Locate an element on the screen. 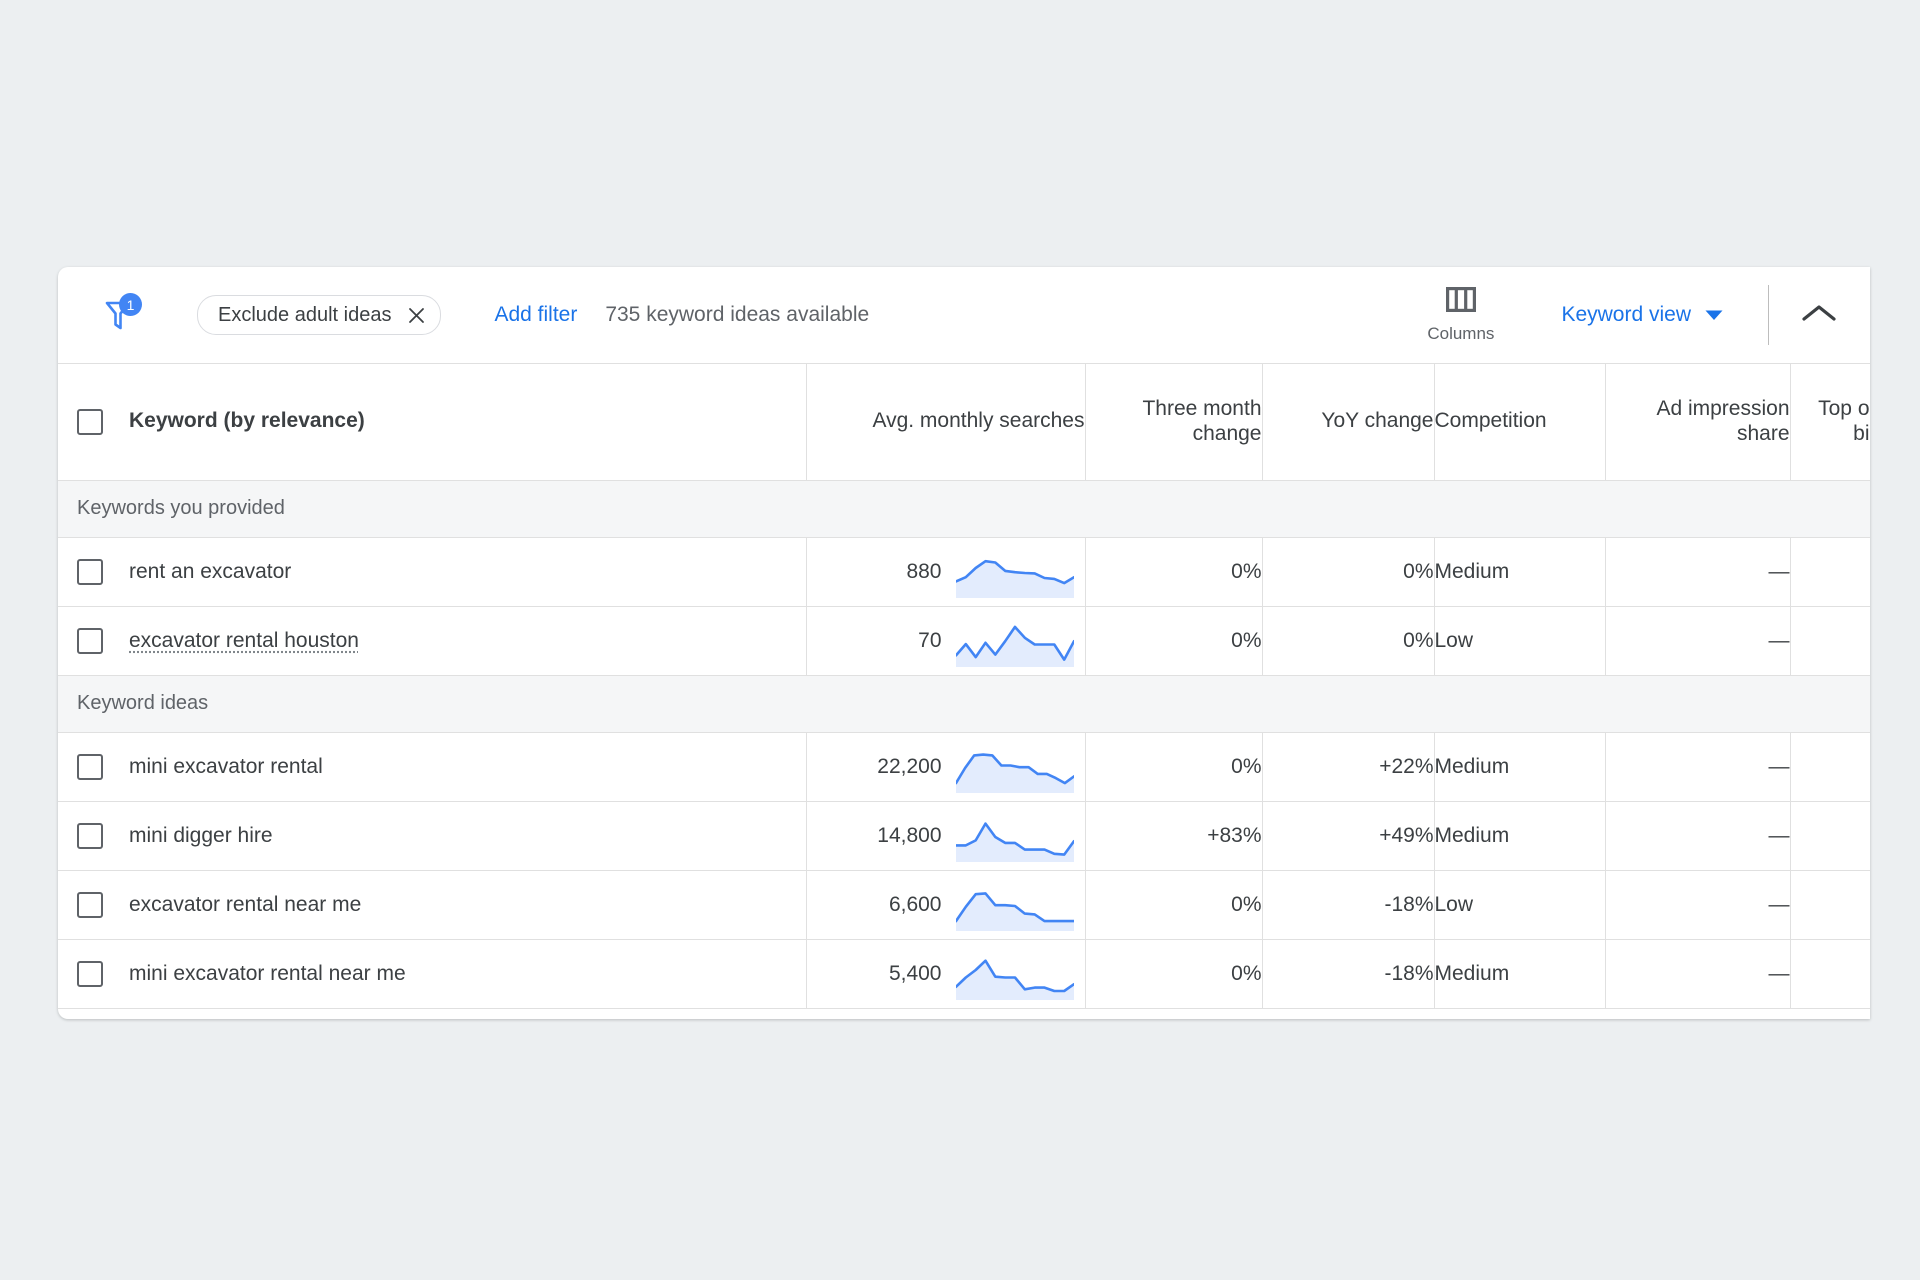 The height and width of the screenshot is (1280, 1920). cell-three-month-change: +83% is located at coordinates (1174, 836).